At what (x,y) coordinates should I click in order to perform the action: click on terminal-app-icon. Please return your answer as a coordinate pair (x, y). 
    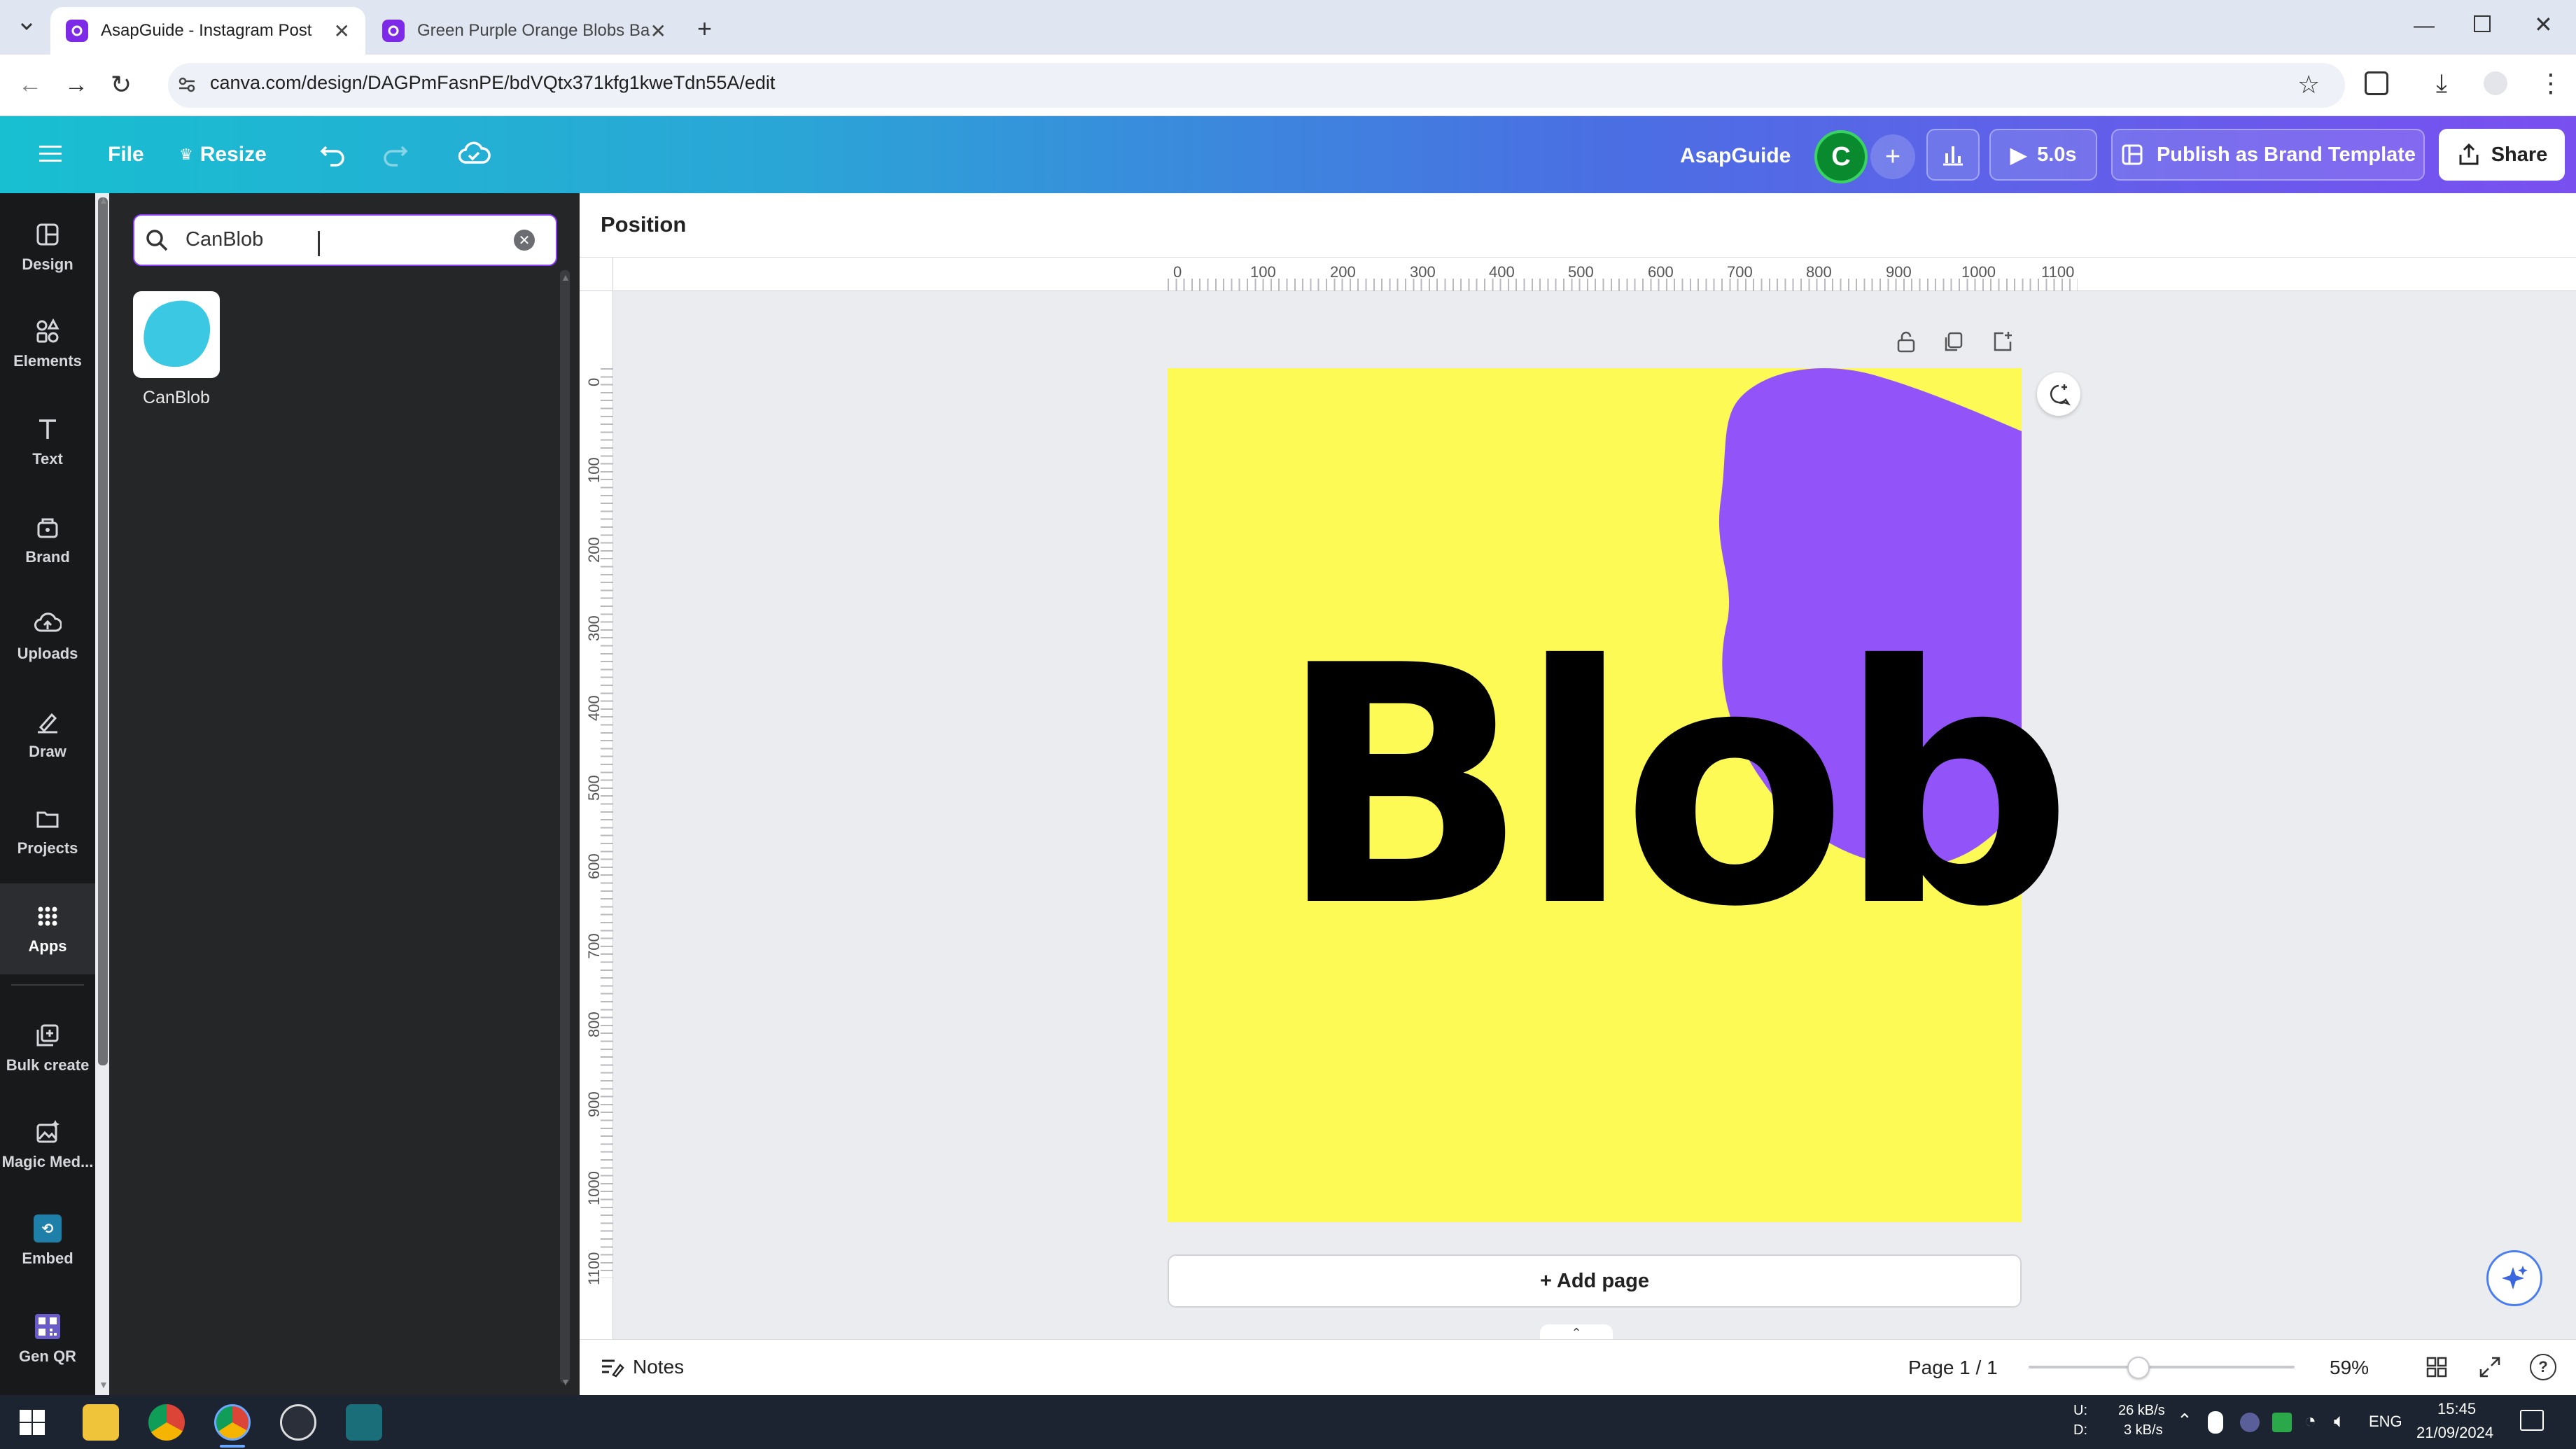
    Looking at the image, I should click on (364, 1422).